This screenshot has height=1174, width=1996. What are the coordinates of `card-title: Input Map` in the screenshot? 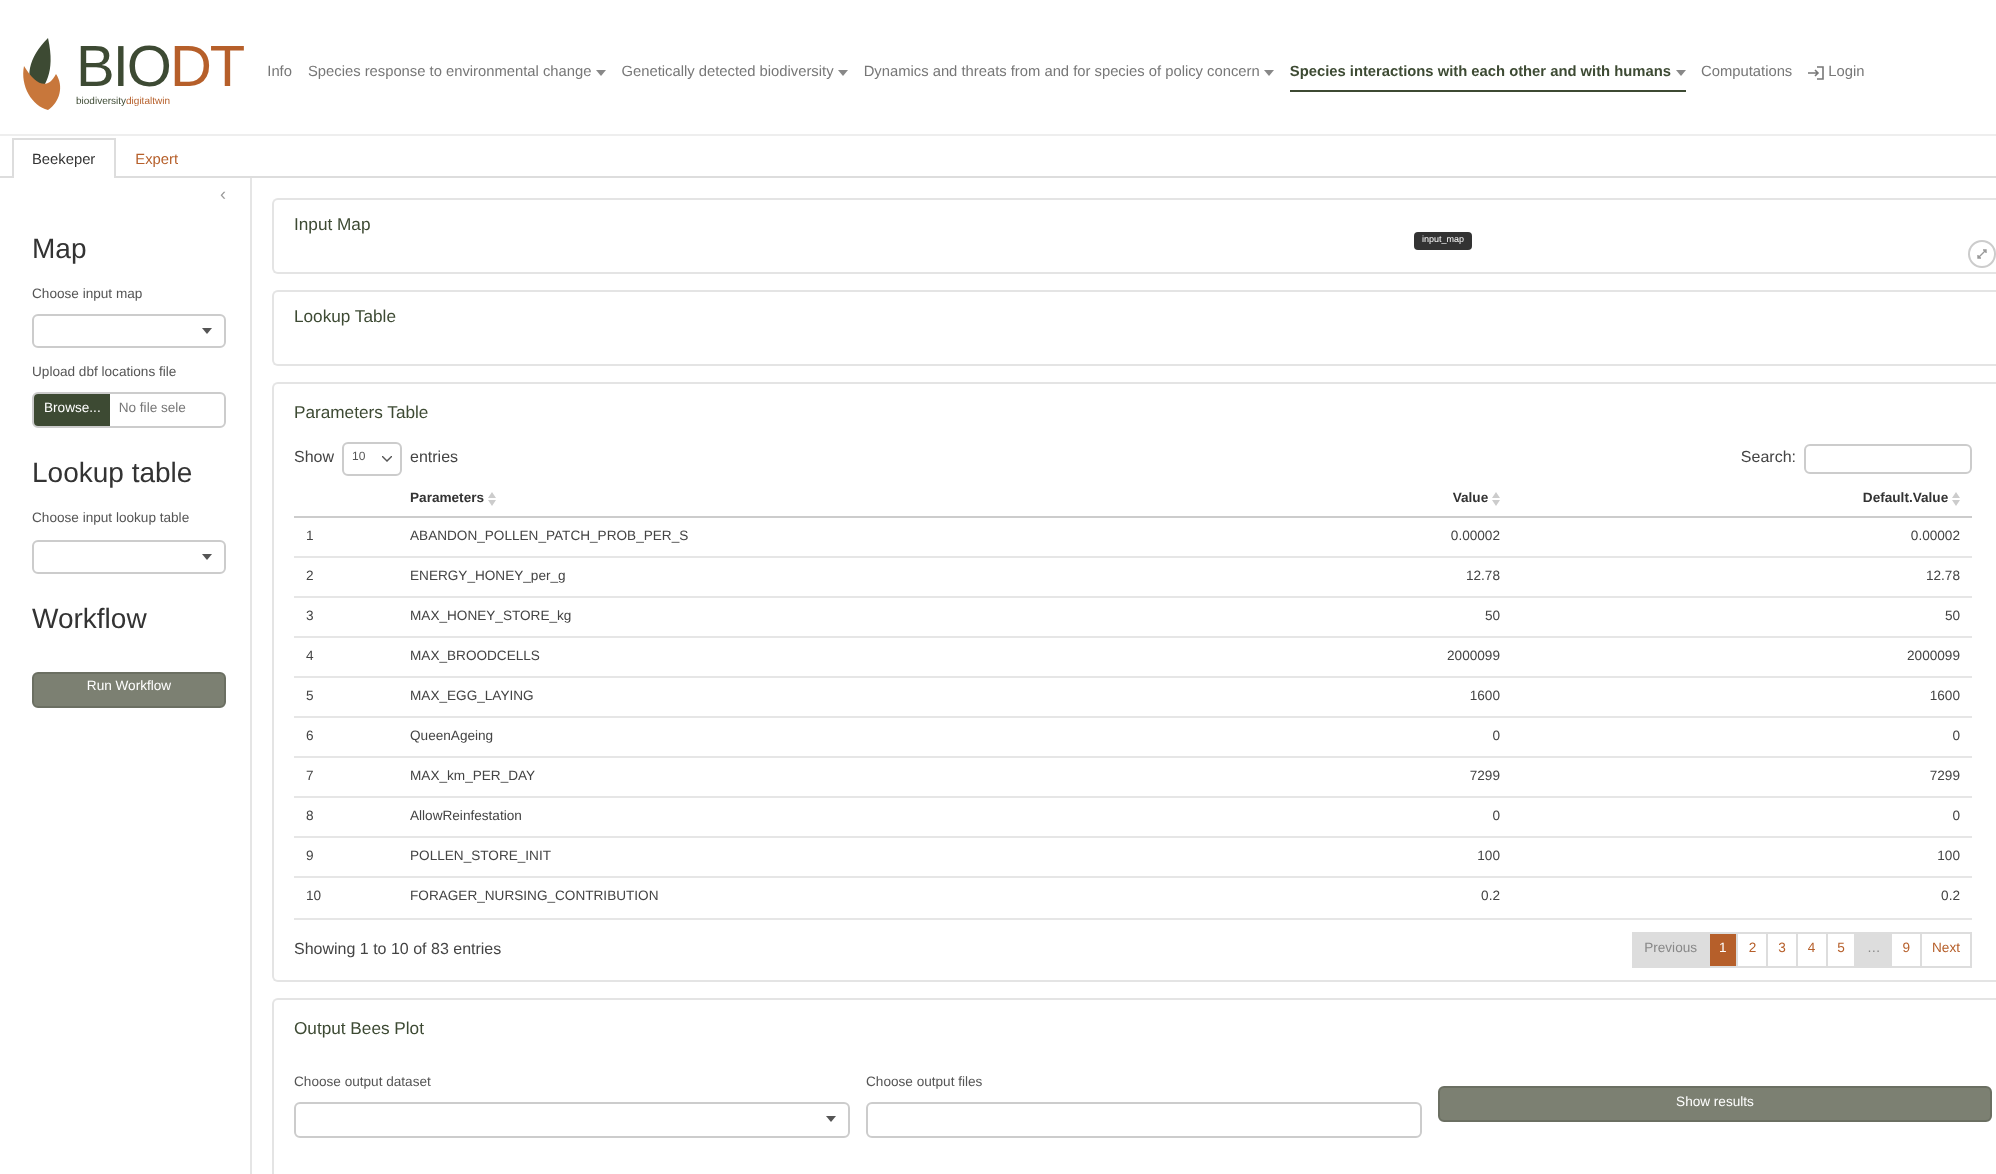 It's located at (333, 225).